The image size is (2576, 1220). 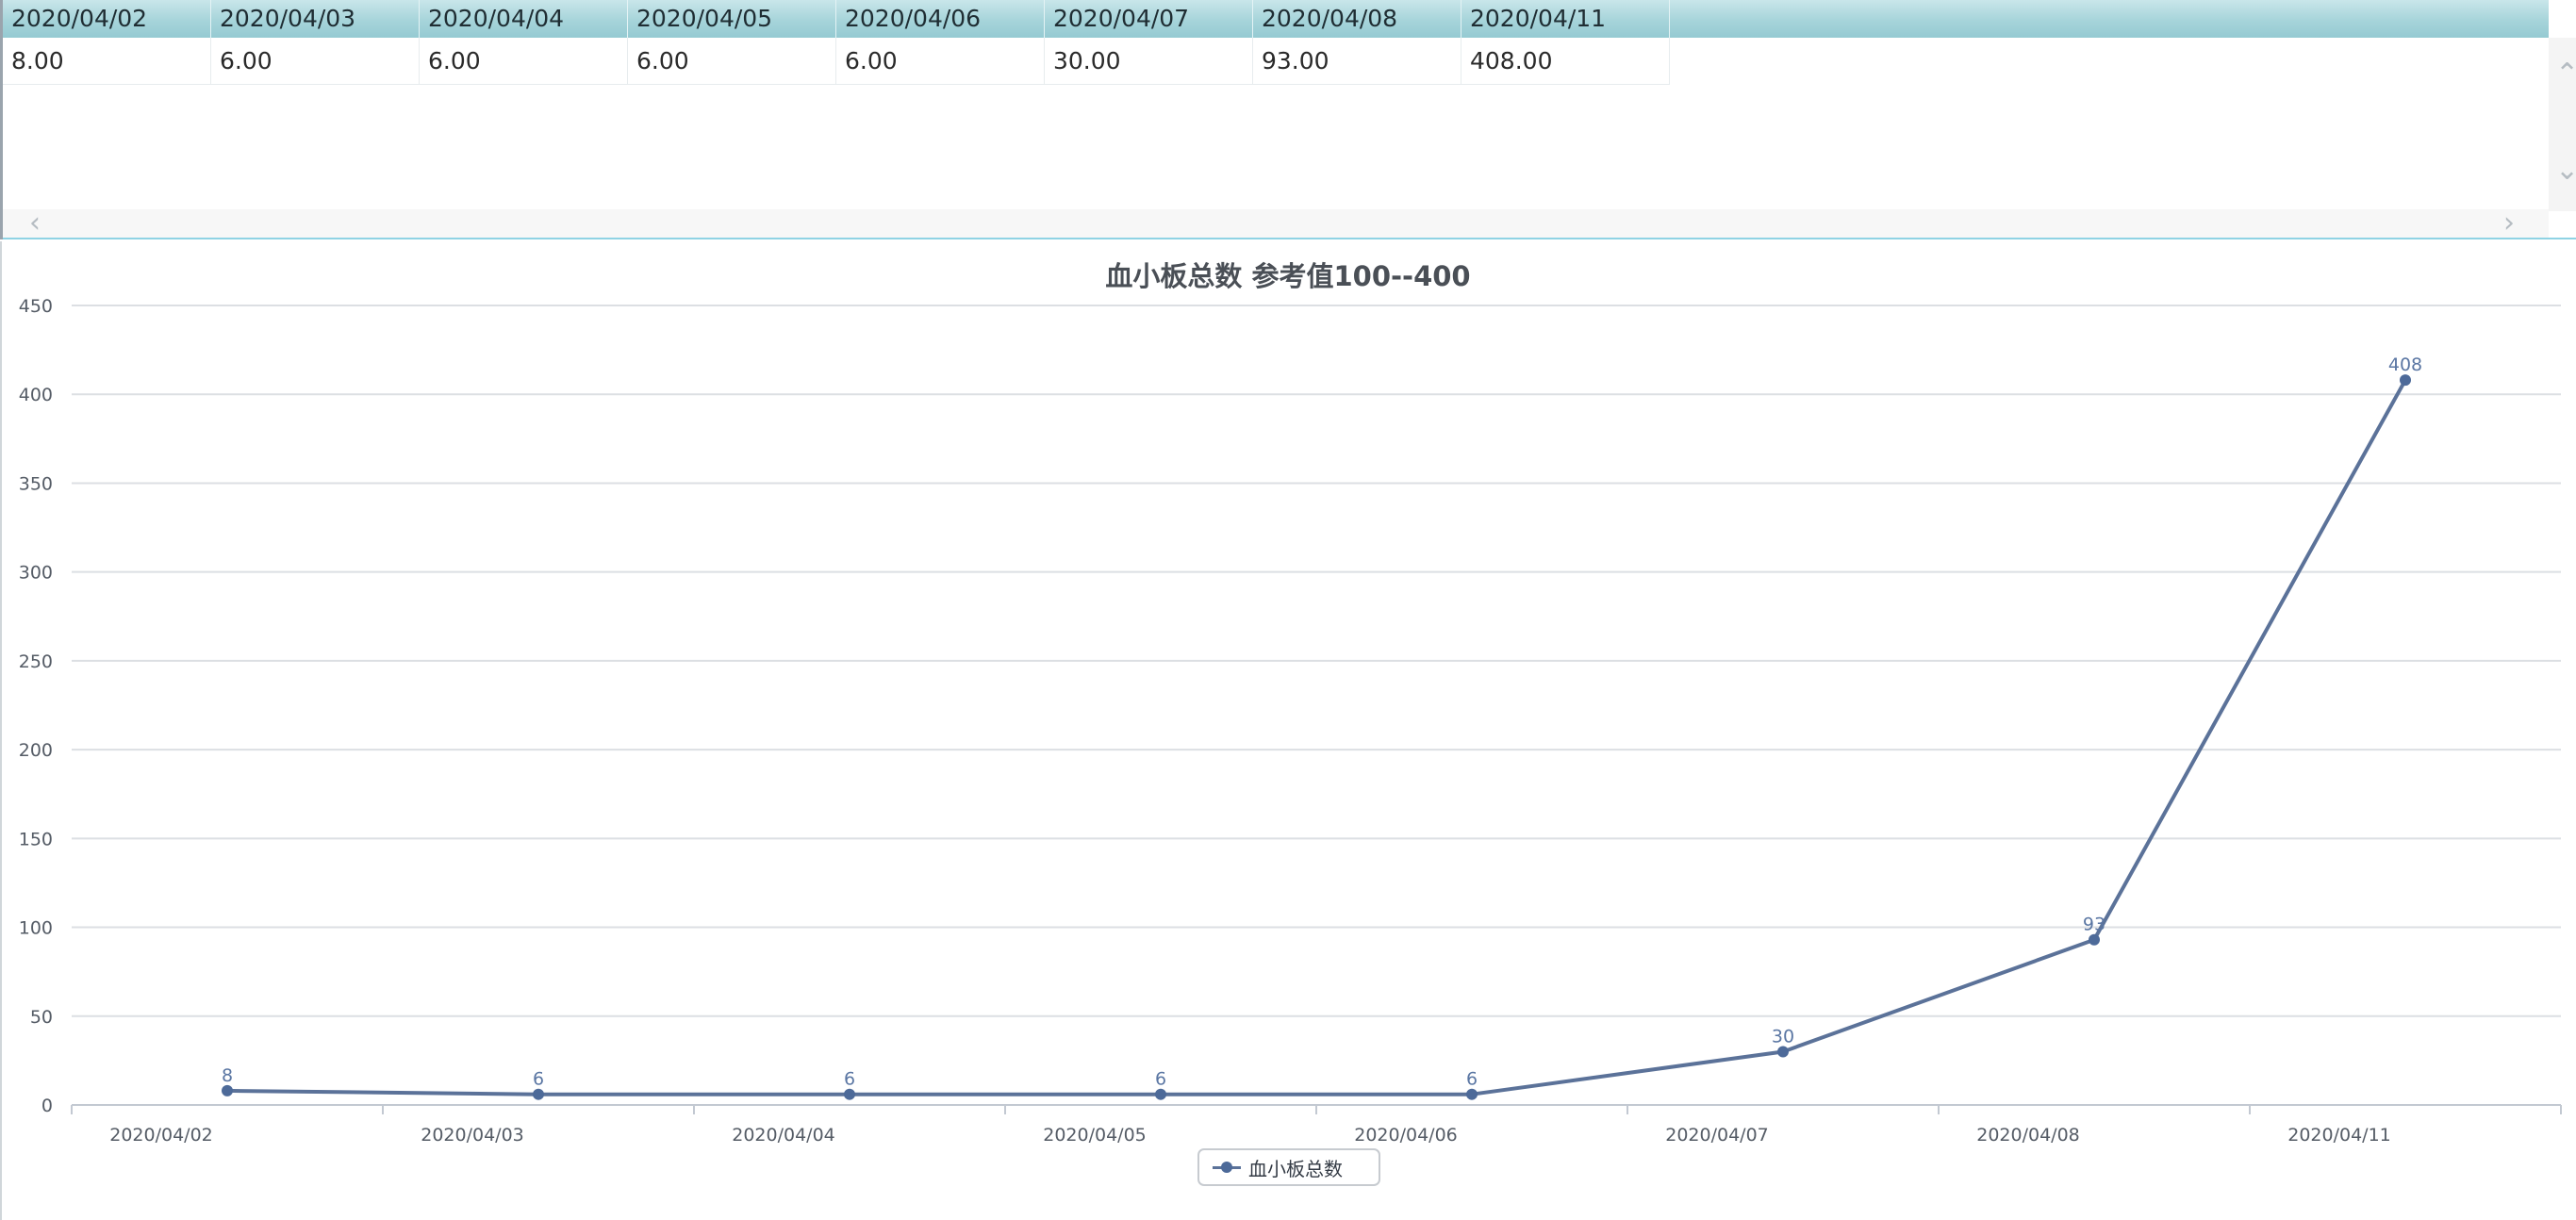 What do you see at coordinates (732, 19) in the screenshot?
I see `column-header: 2020/04/05` at bounding box center [732, 19].